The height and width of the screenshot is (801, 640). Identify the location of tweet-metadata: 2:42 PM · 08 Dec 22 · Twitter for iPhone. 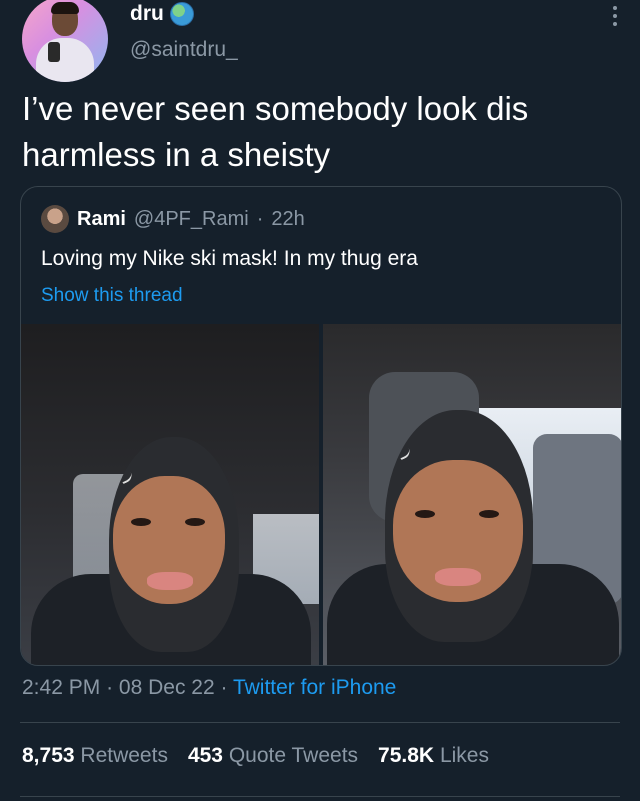
(209, 688).